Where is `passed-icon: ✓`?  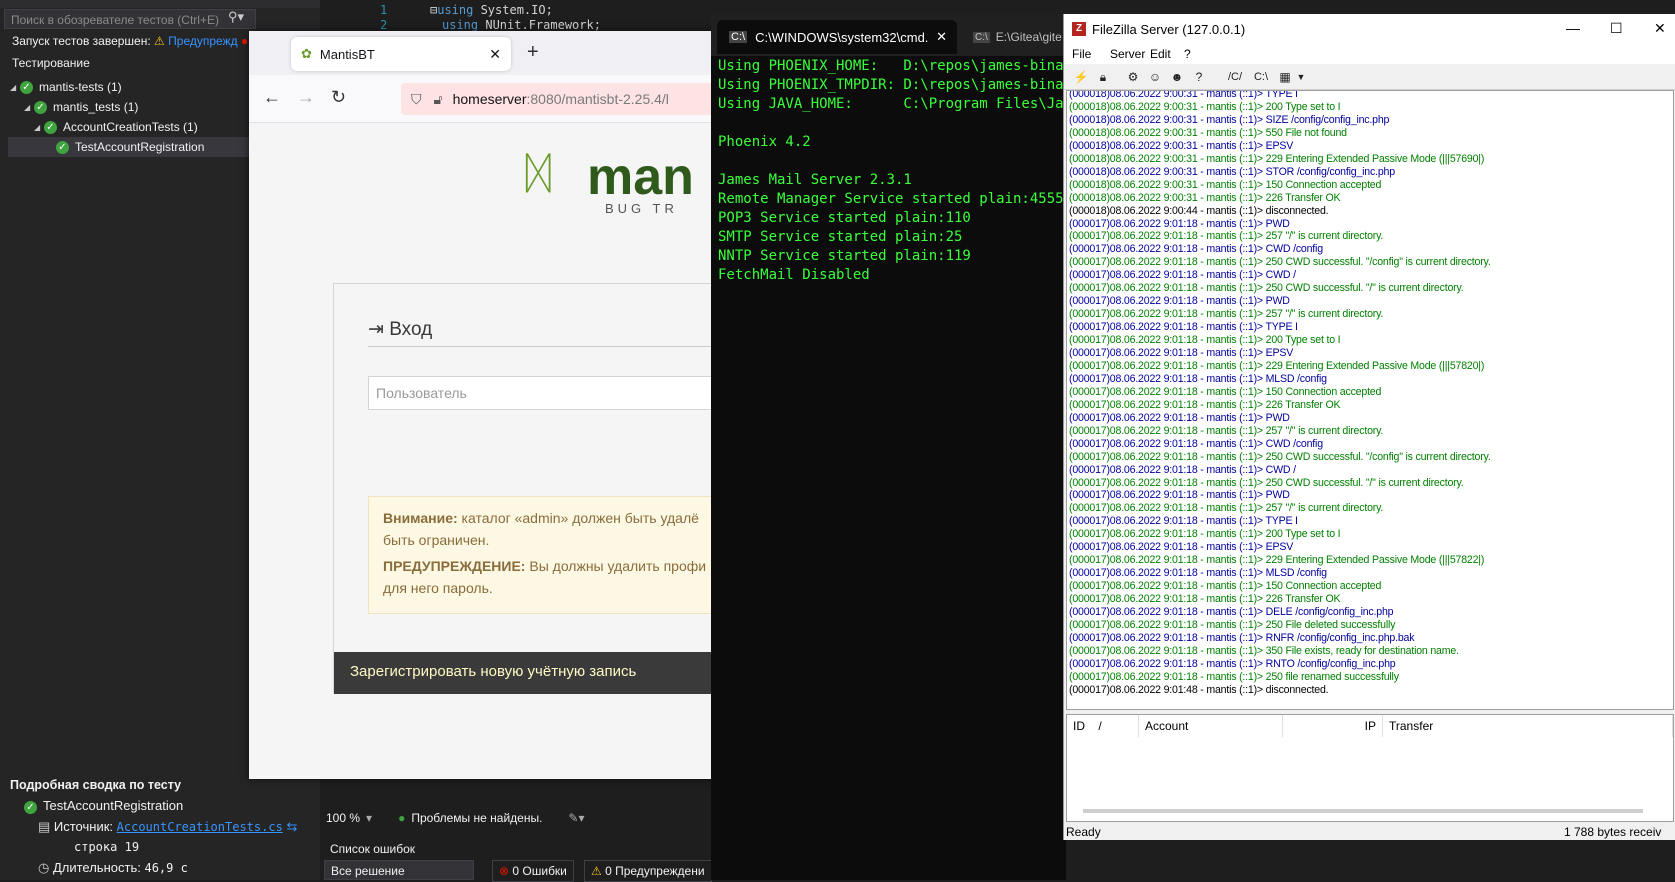
passed-icon: ✓ is located at coordinates (62, 147).